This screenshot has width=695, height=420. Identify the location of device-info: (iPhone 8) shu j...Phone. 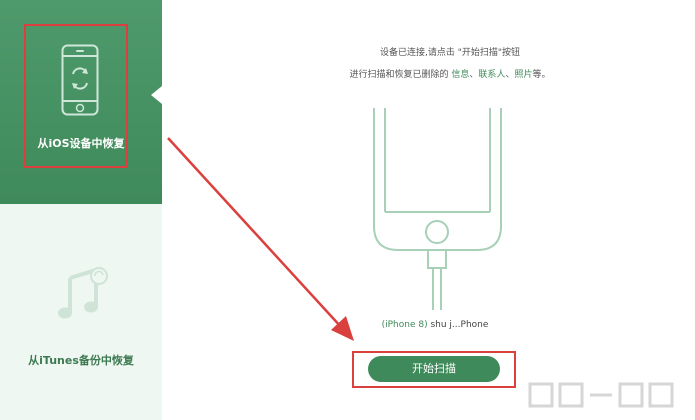
(435, 325).